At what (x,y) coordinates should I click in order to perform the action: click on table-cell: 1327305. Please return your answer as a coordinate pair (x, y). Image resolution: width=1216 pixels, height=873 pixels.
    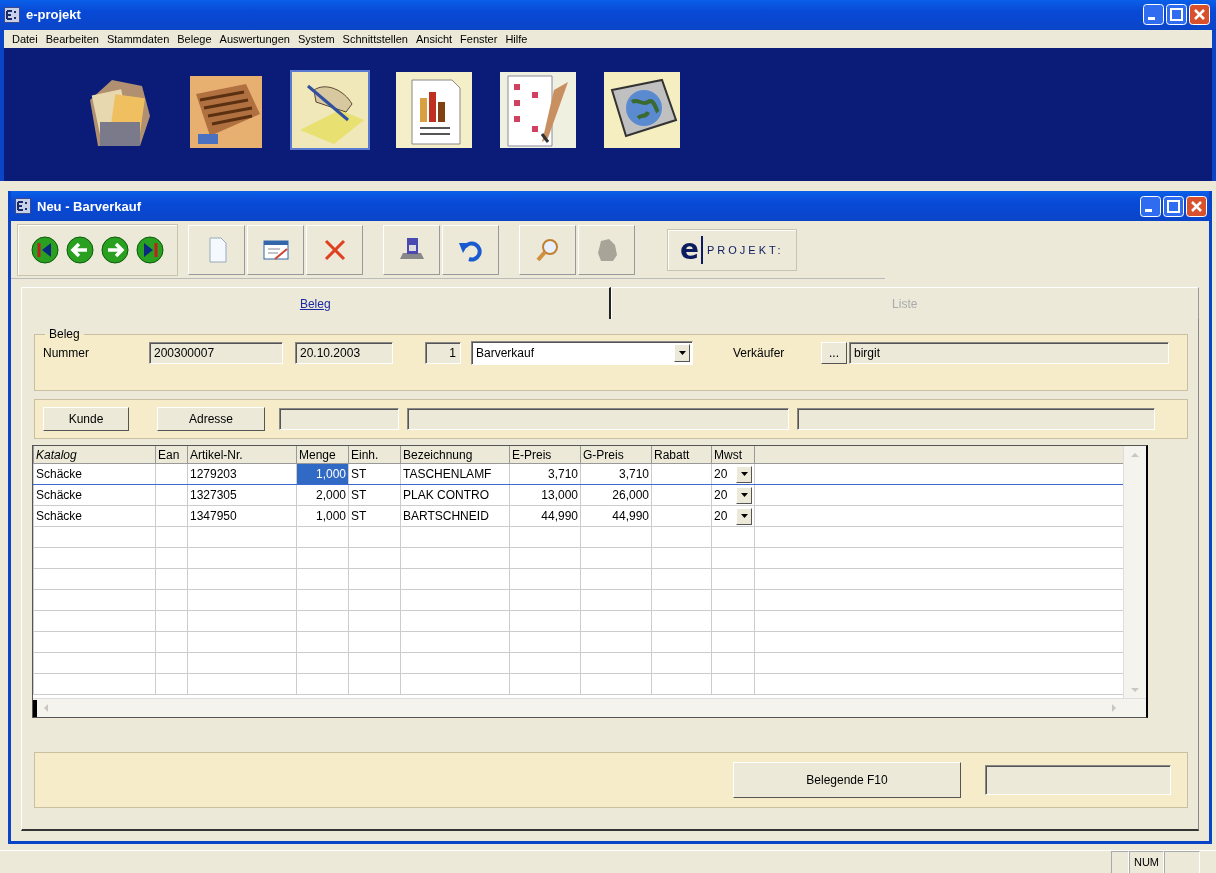
    Looking at the image, I should click on (242, 495).